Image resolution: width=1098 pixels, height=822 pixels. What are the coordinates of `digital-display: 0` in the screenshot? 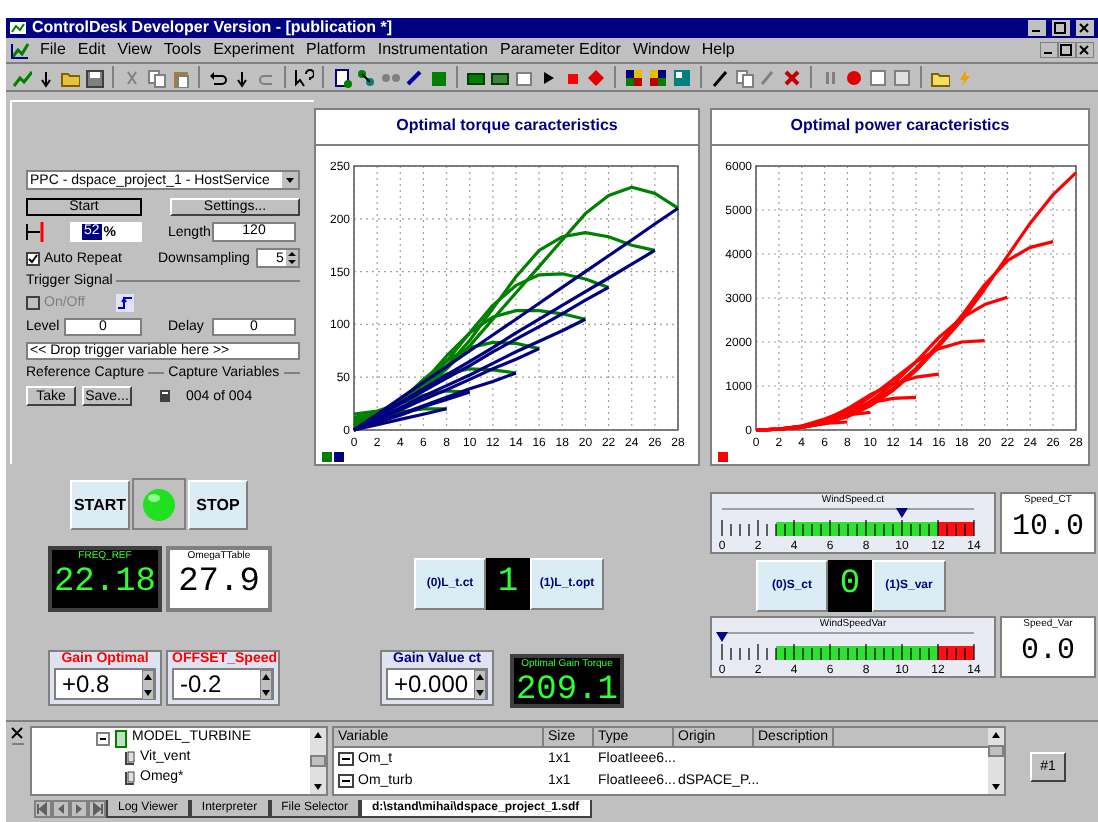 It's located at (850, 586).